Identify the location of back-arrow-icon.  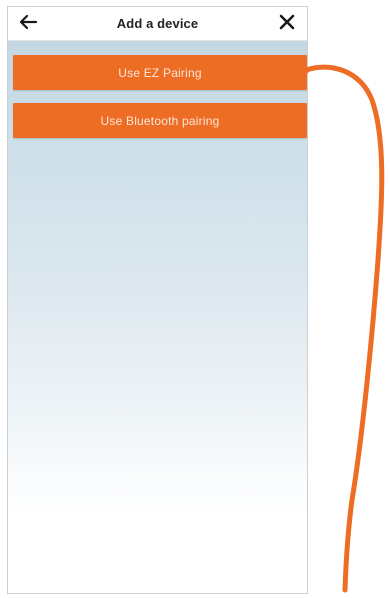
(28, 22).